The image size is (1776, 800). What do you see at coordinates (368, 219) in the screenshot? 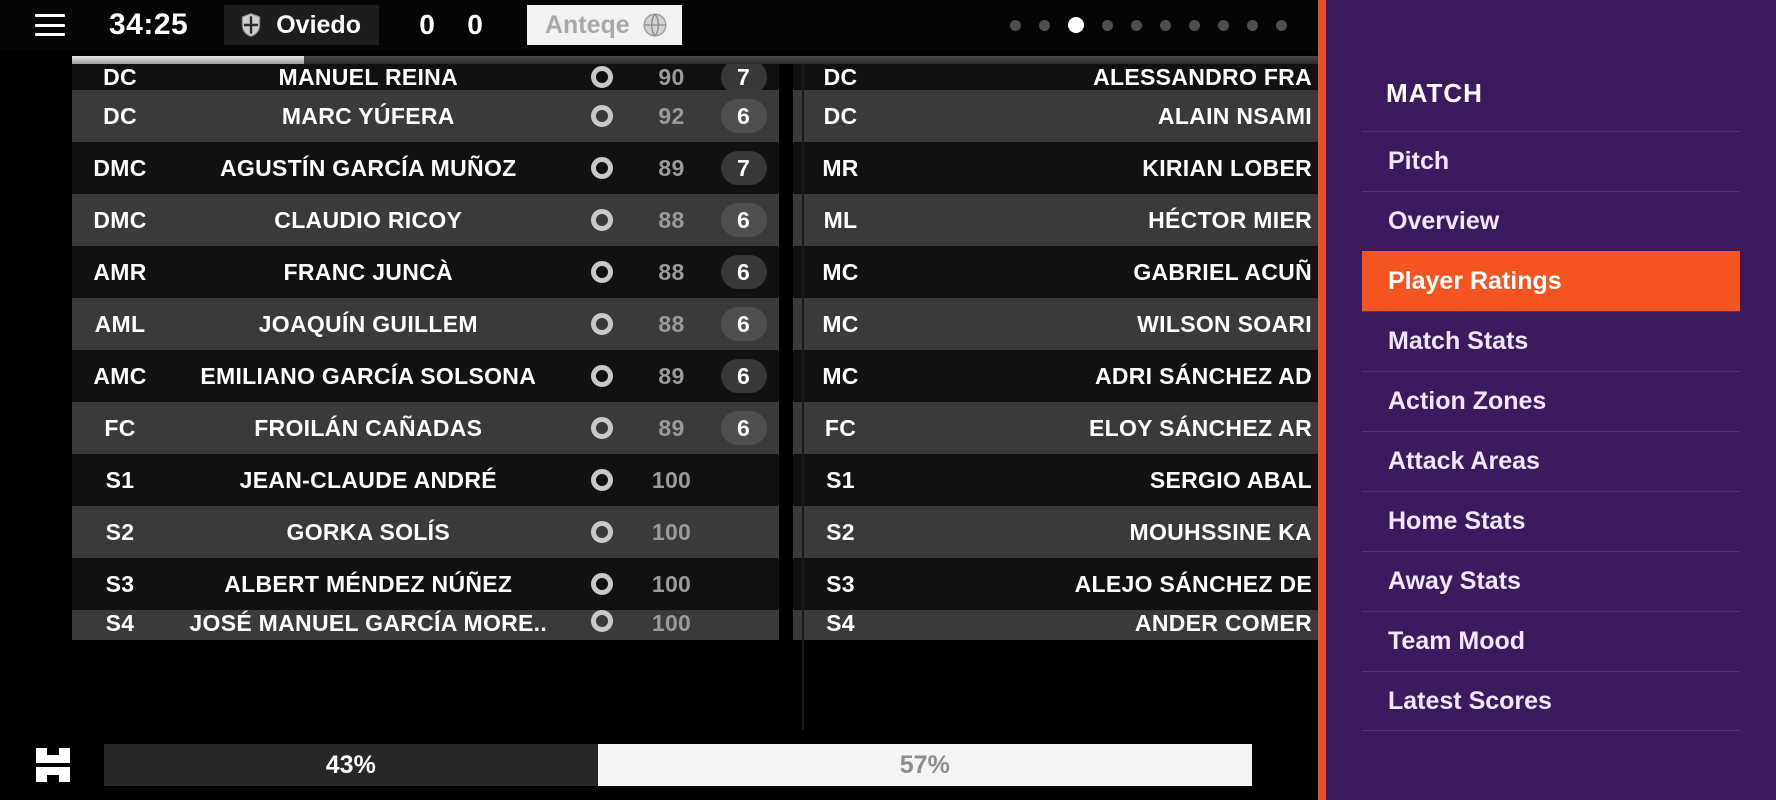
I see `player-name: CLAUDIO RICOY` at bounding box center [368, 219].